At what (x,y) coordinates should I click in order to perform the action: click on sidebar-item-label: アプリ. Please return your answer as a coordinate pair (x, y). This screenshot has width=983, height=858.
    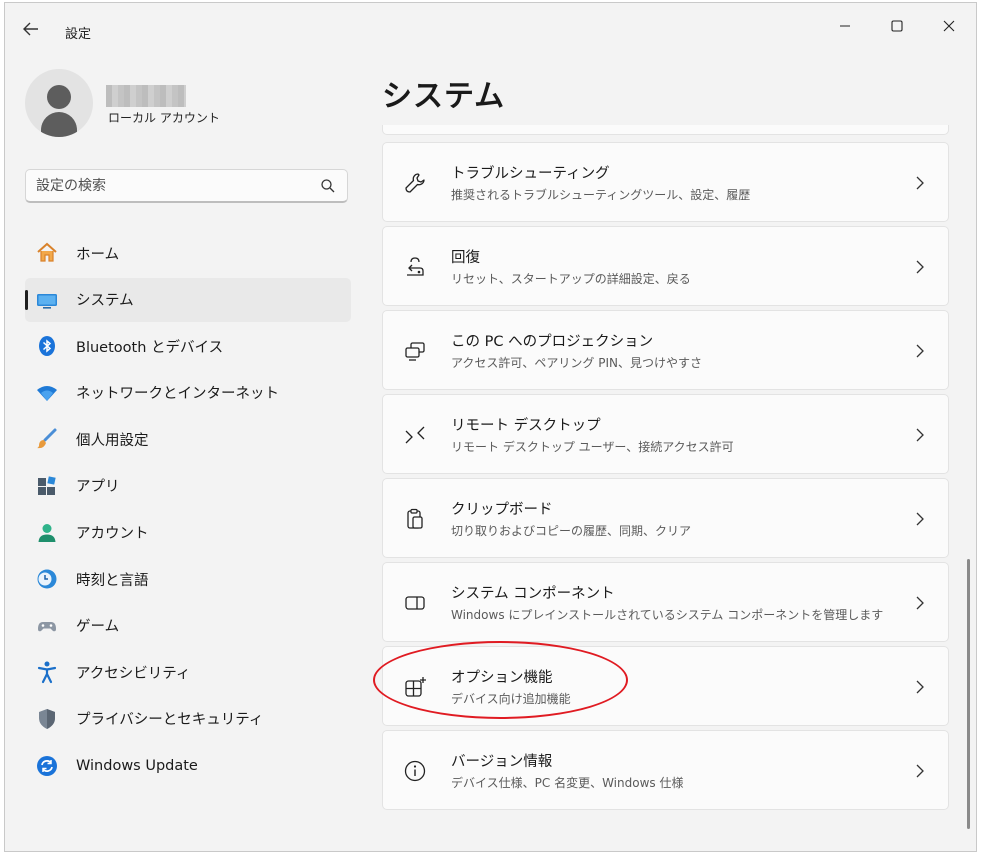
    Looking at the image, I should click on (98, 487).